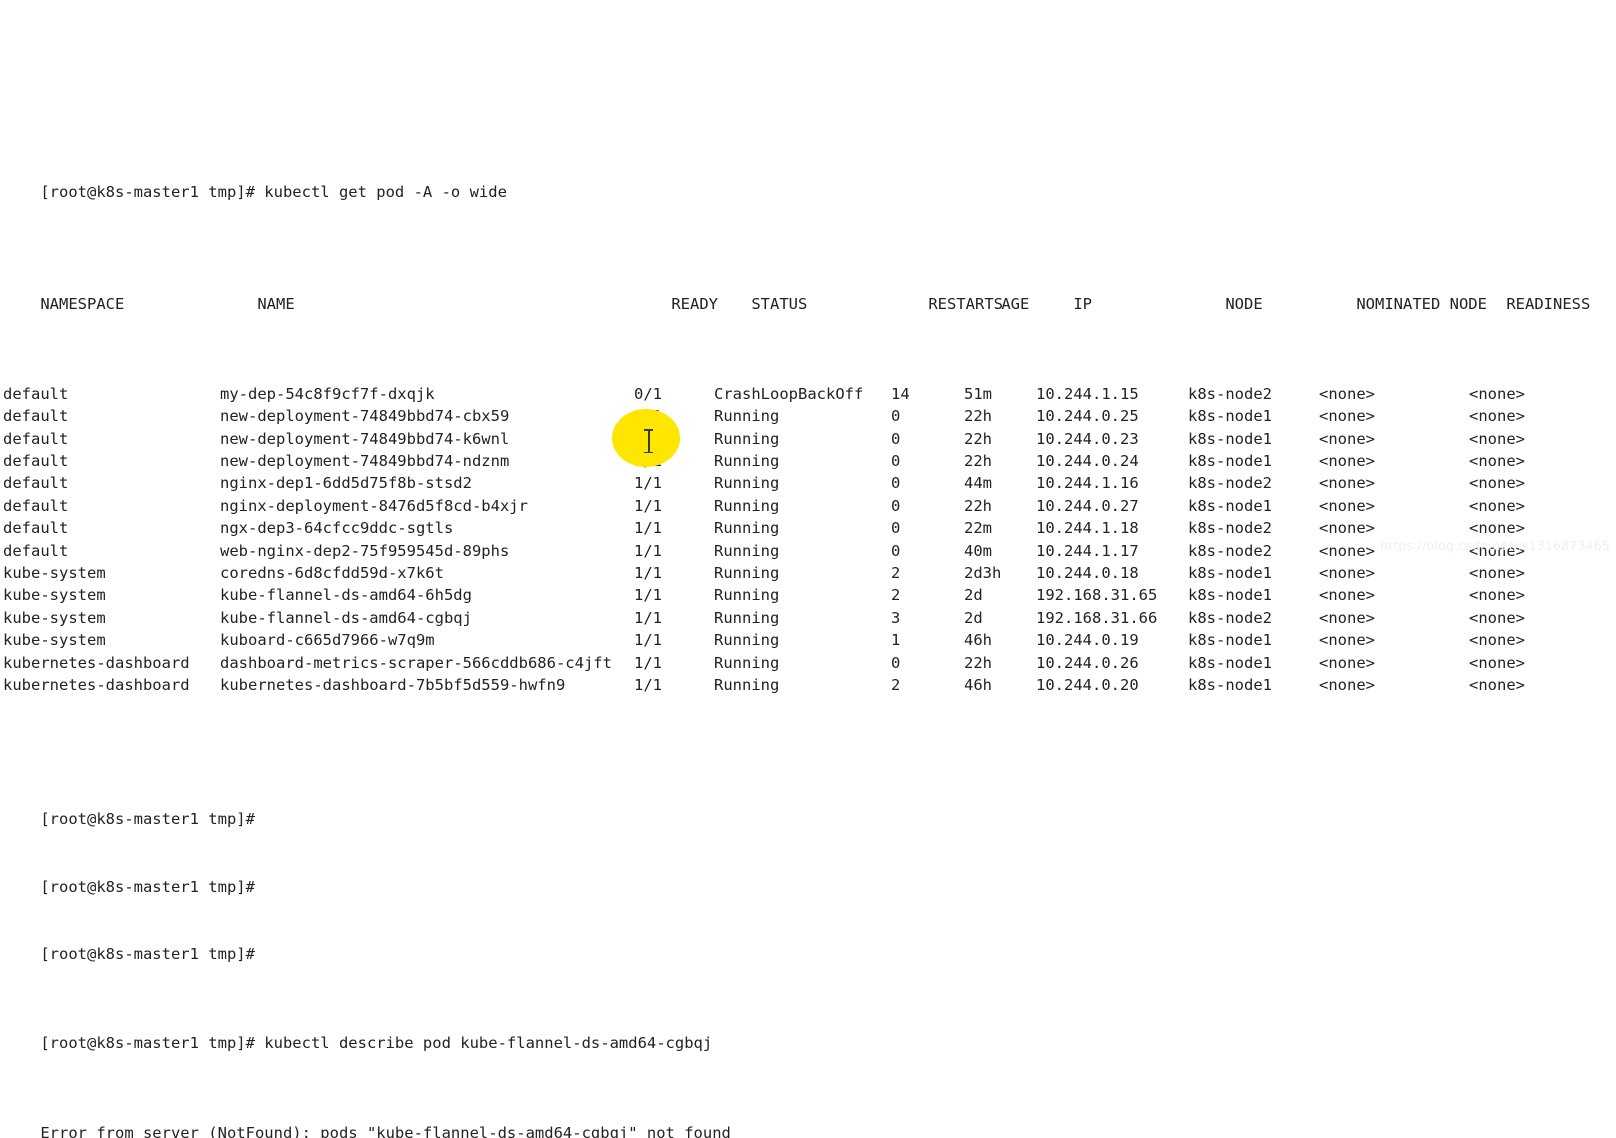 The width and height of the screenshot is (1616, 1138). What do you see at coordinates (978, 416) in the screenshot?
I see `cell-age: 22h` at bounding box center [978, 416].